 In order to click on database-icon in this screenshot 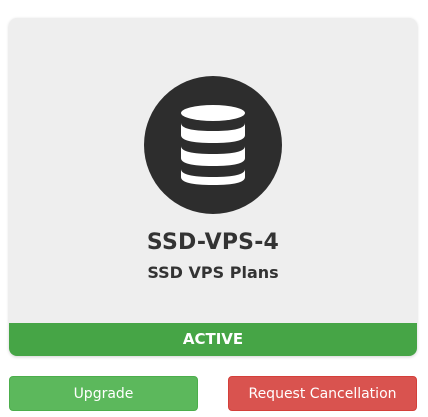, I will do `click(213, 145)`.